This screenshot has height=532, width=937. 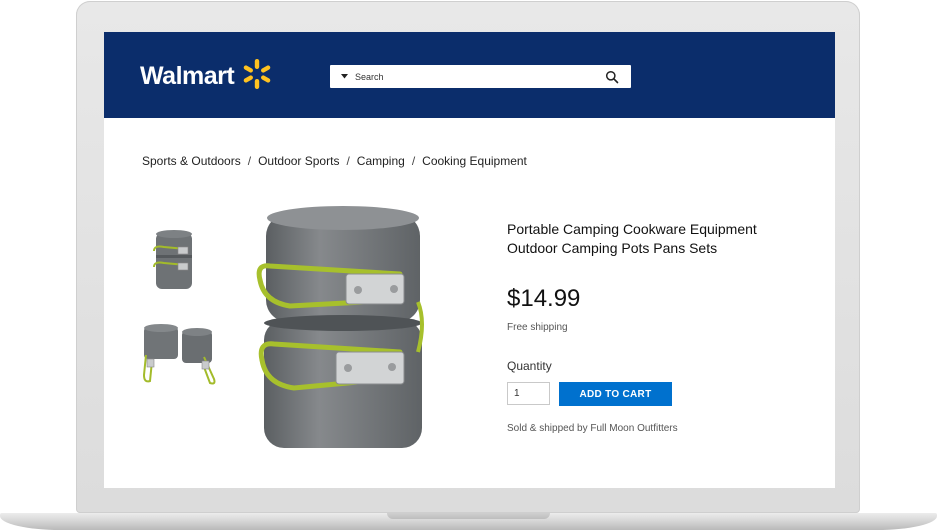 I want to click on caret-down-icon, so click(x=346, y=76).